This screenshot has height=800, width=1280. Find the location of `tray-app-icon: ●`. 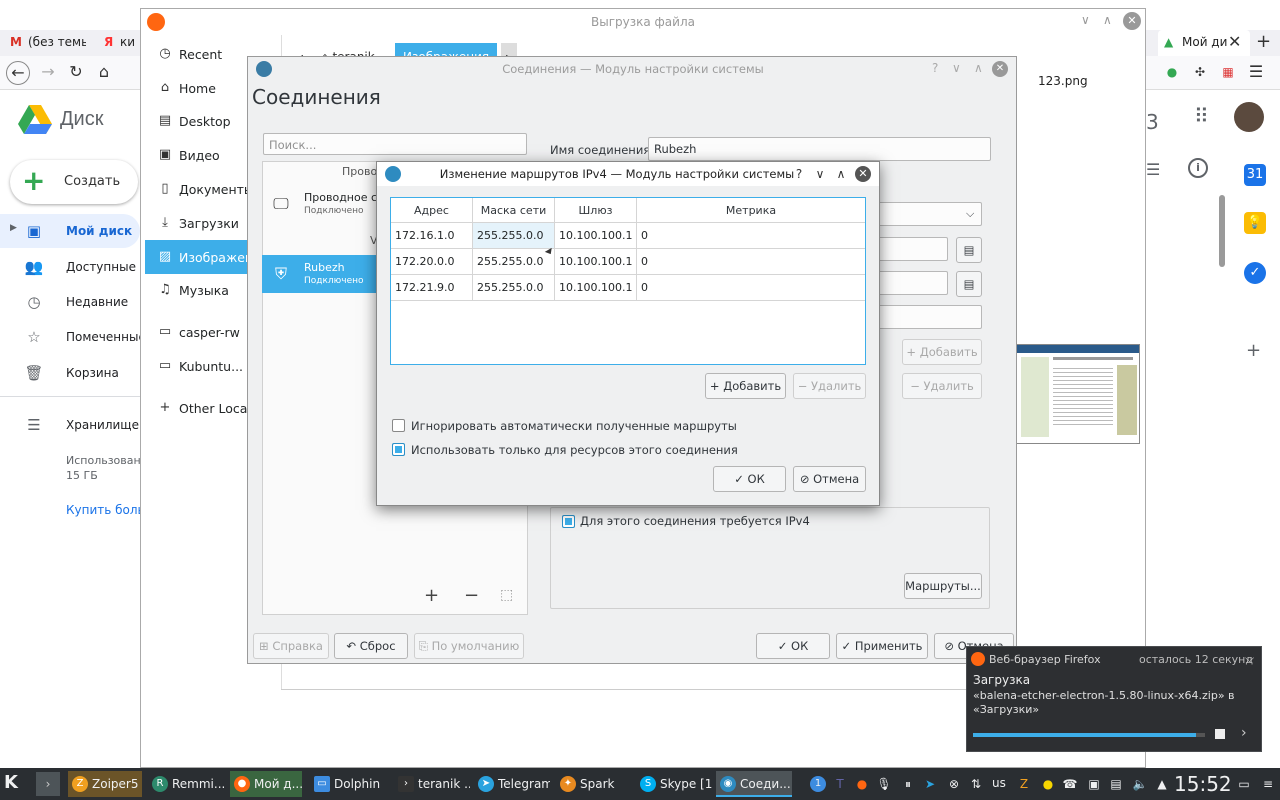

tray-app-icon: ● is located at coordinates (1048, 784).